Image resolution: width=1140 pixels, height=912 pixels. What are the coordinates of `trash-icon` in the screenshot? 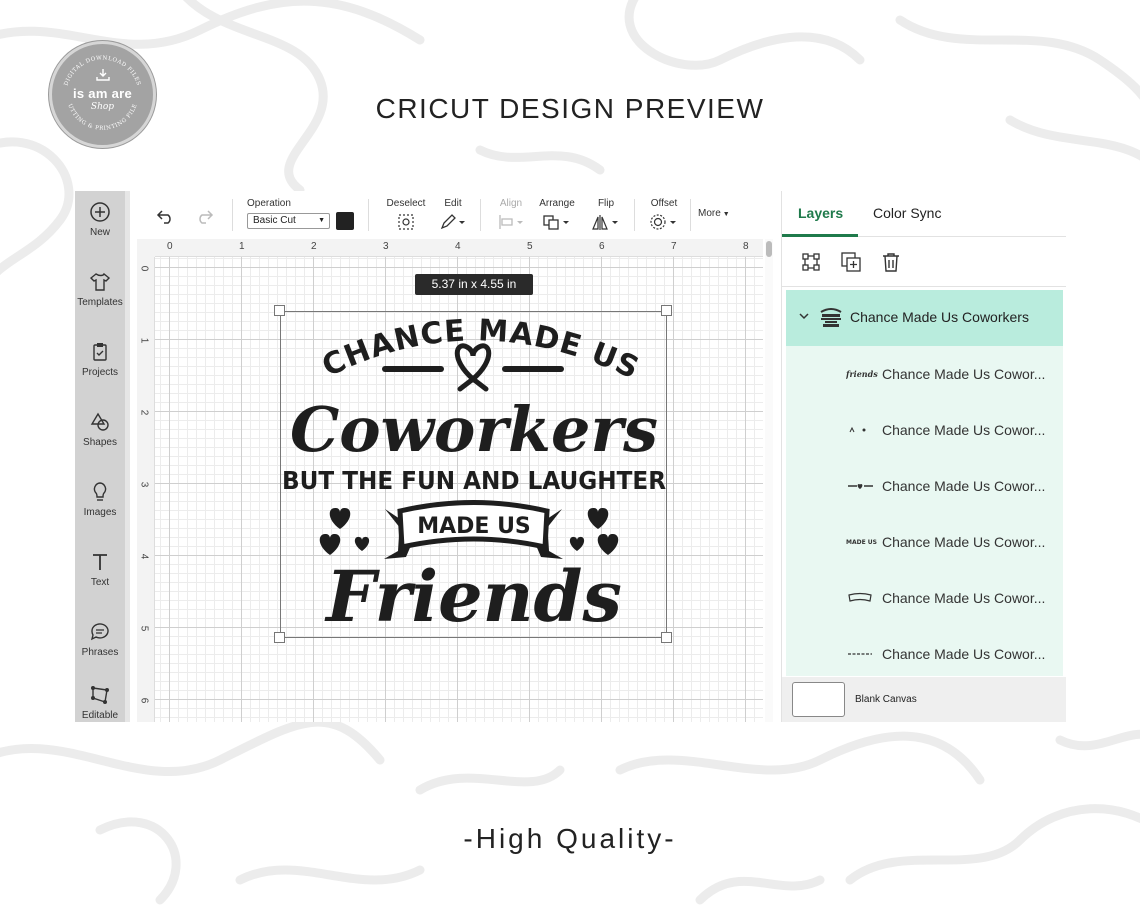 It's located at (891, 262).